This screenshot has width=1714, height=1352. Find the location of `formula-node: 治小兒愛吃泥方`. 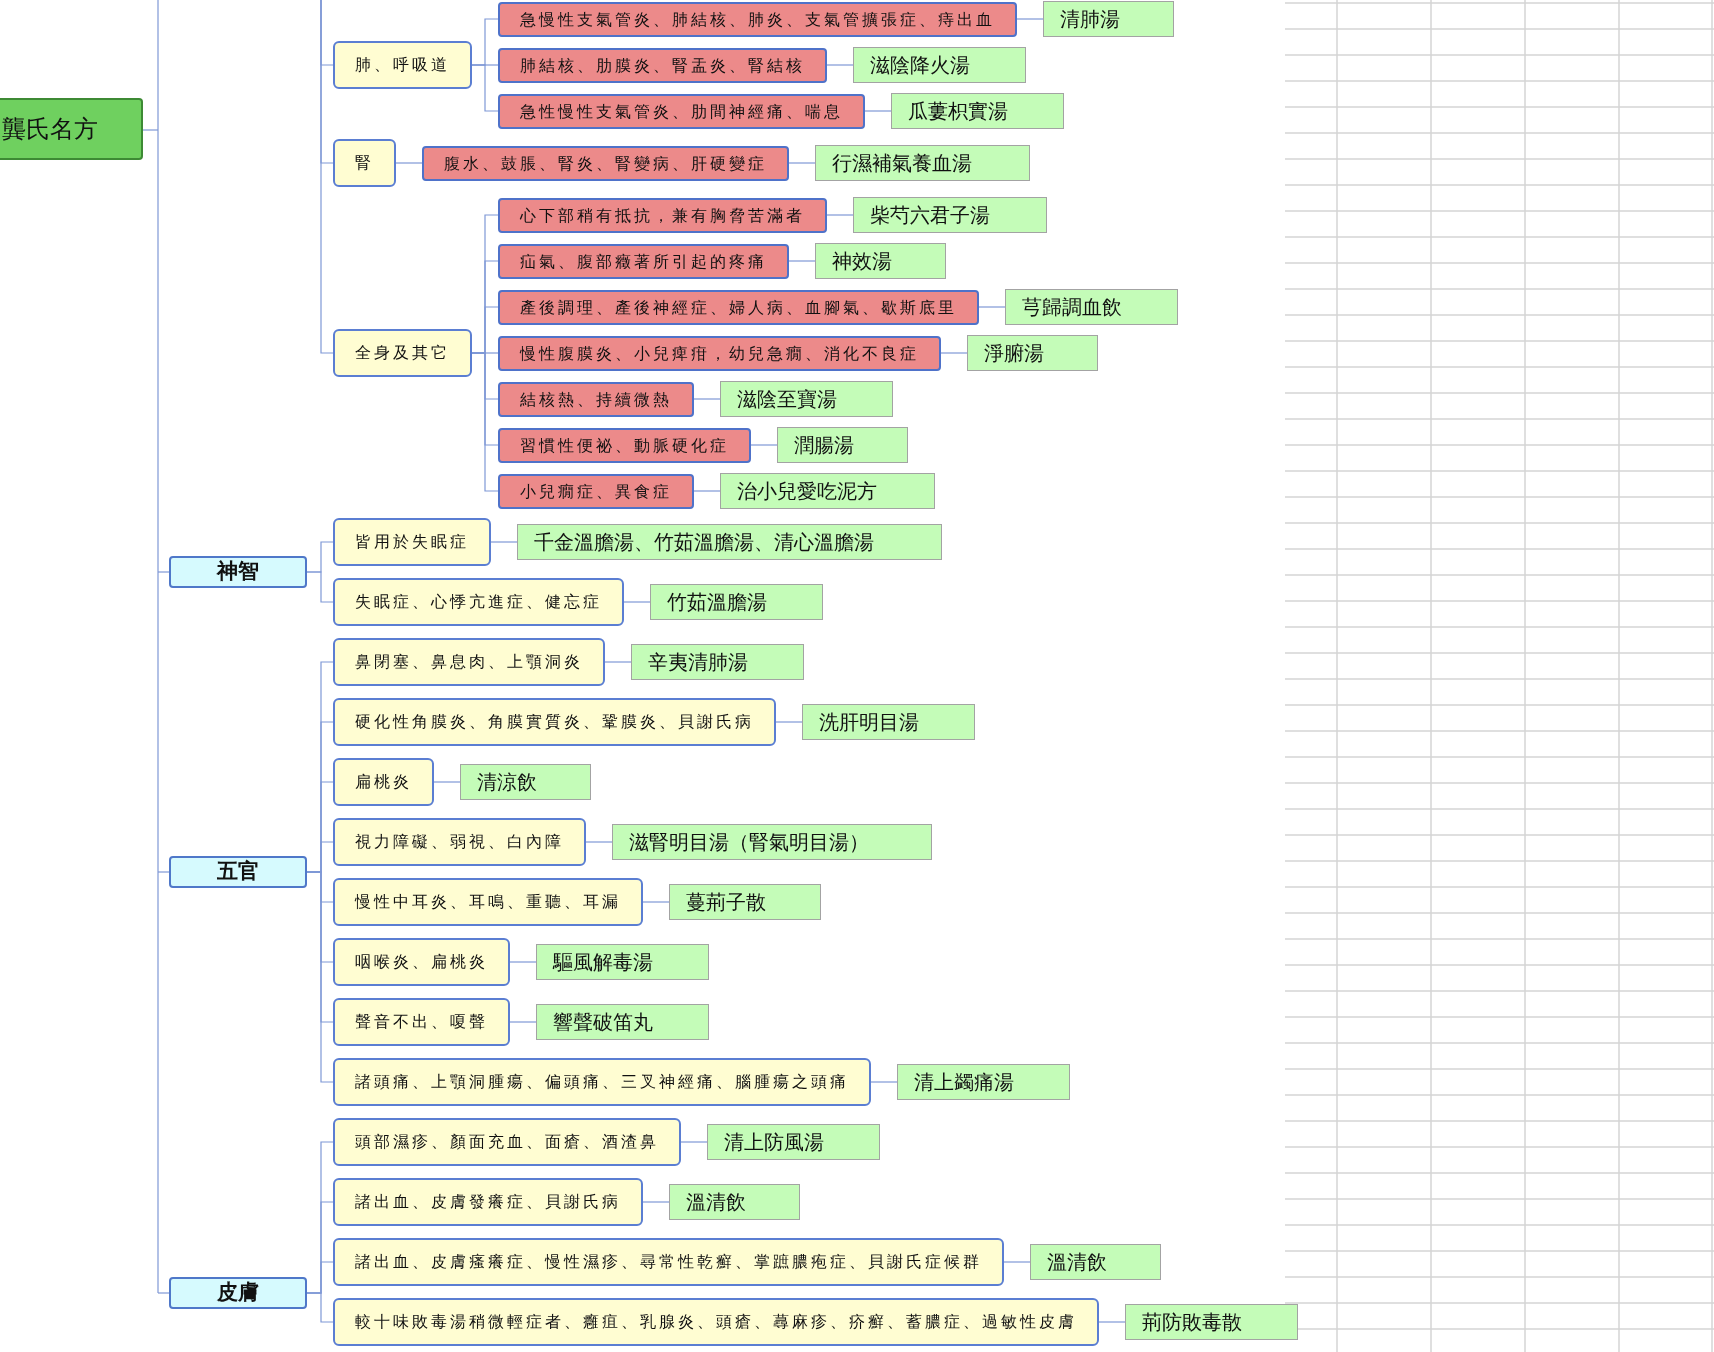

formula-node: 治小兒愛吃泥方 is located at coordinates (827, 491).